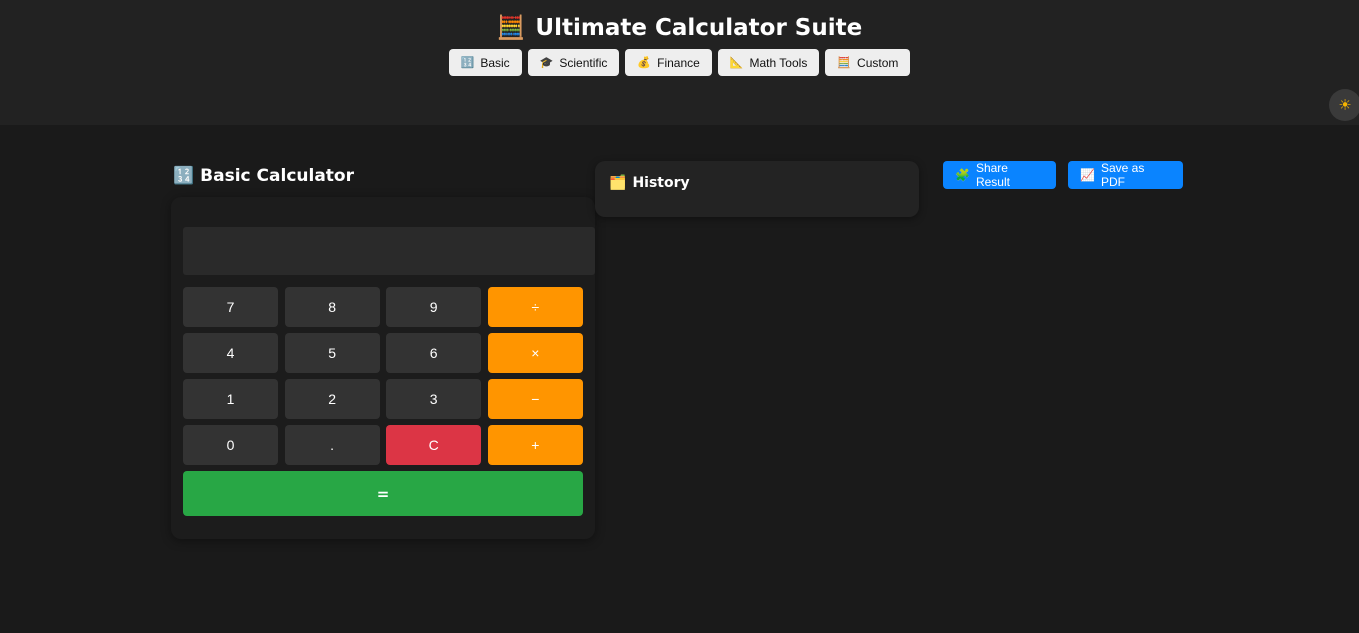 This screenshot has width=1359, height=633. Describe the element at coordinates (757, 189) in the screenshot. I see `history-panel: 🗂️ History` at that location.